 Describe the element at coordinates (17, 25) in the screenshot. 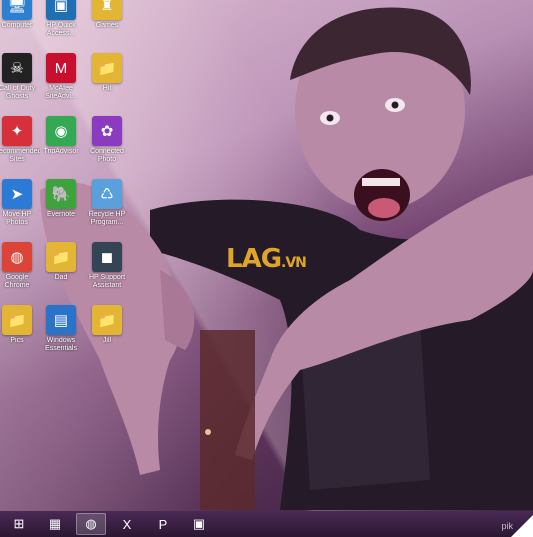

I see `desktop-icon-label: Computer` at that location.